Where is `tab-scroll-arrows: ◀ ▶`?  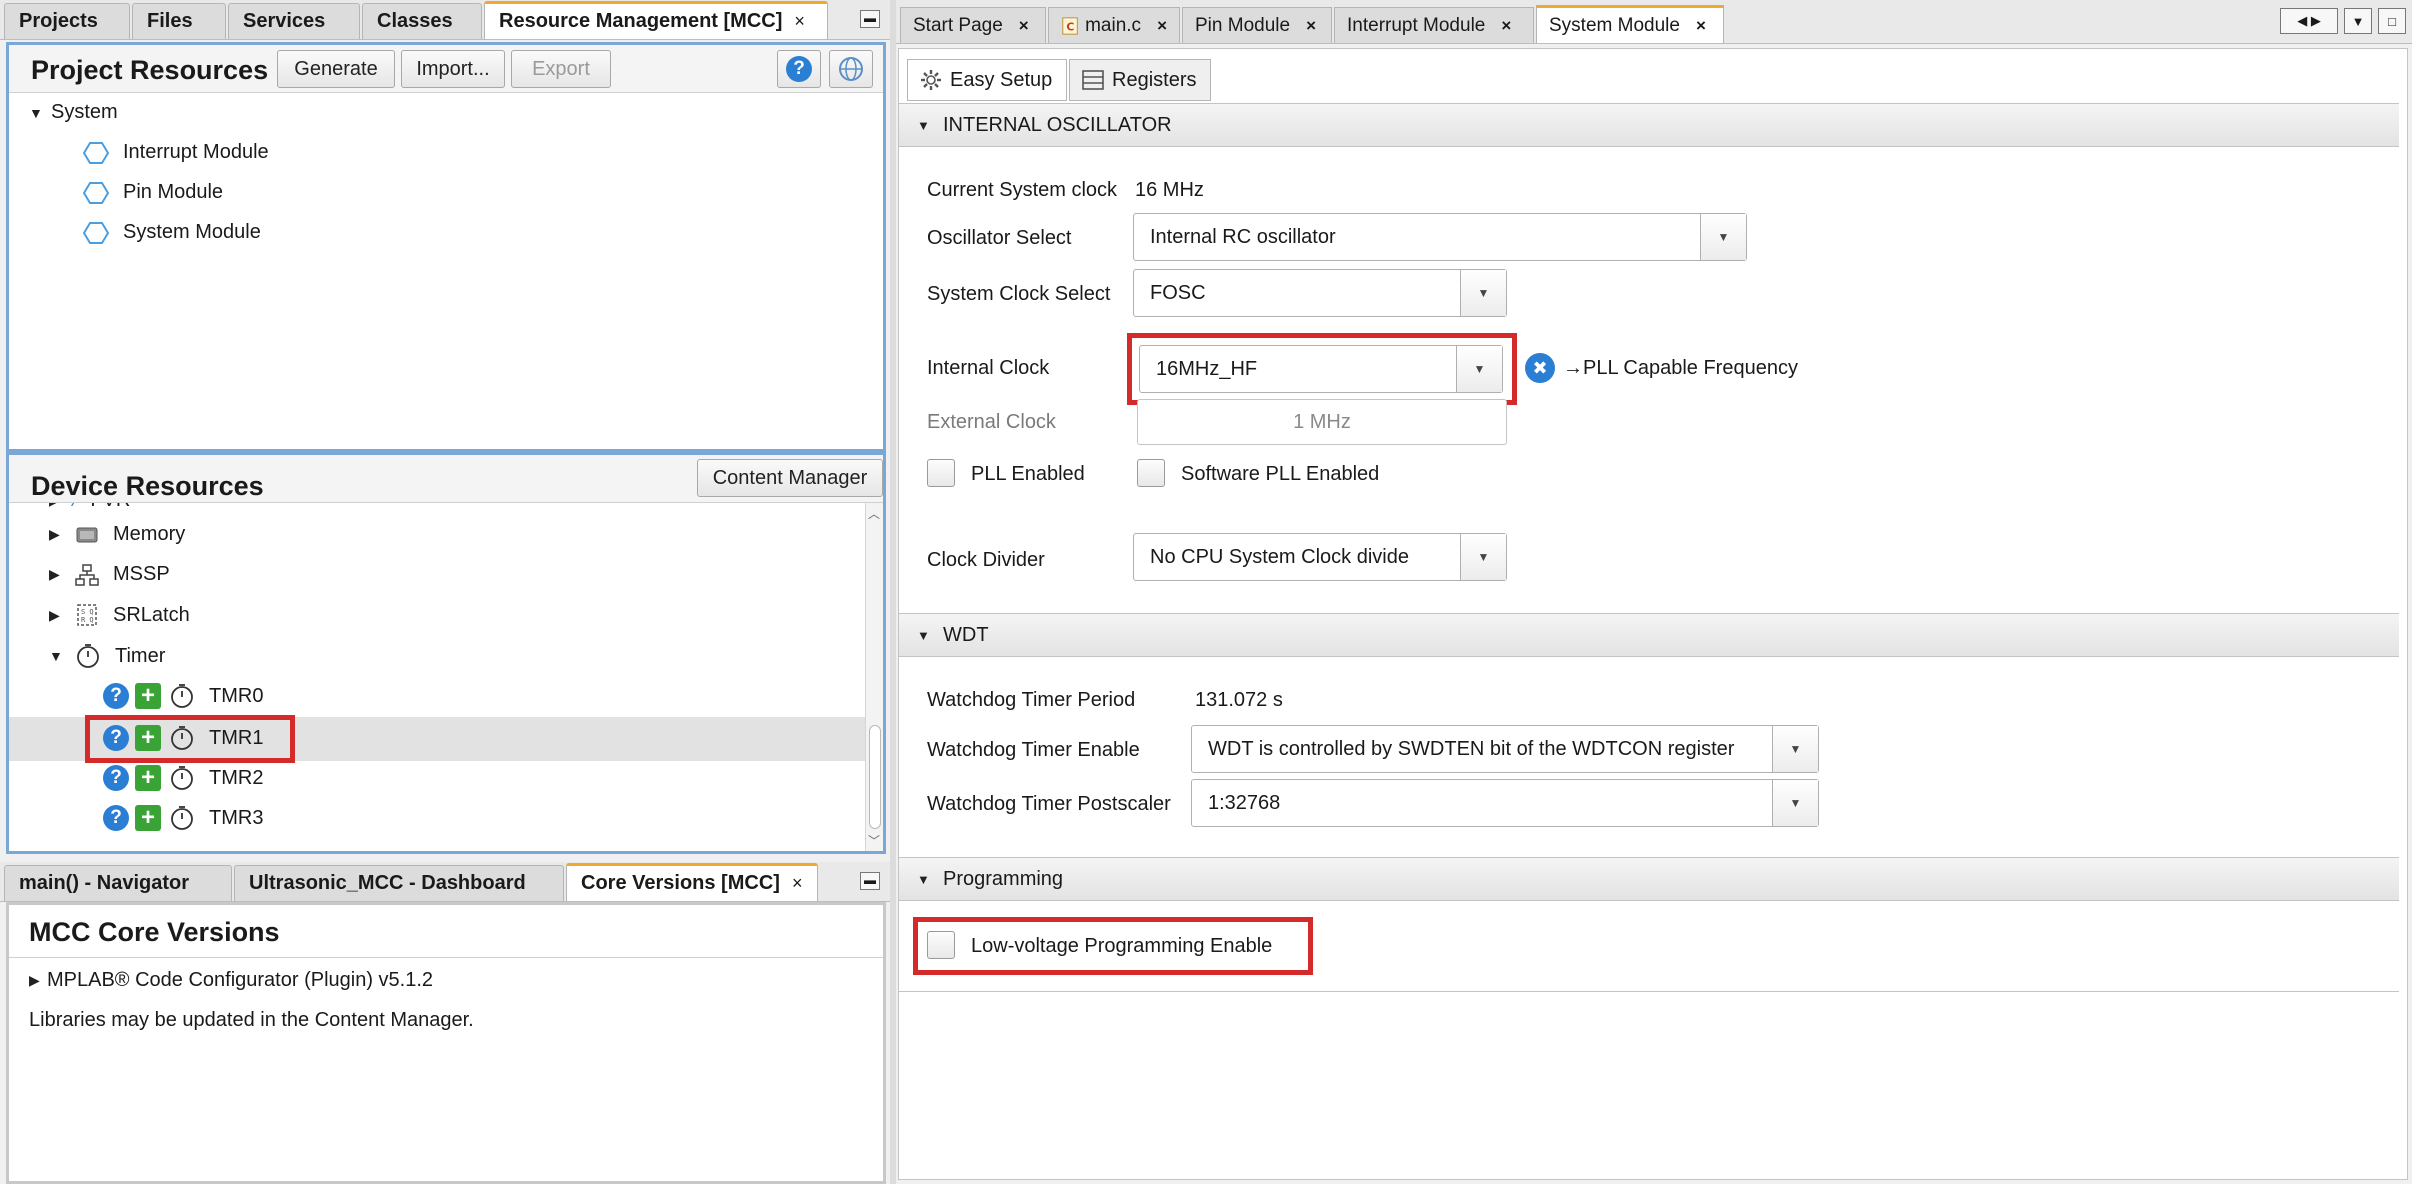 tab-scroll-arrows: ◀ ▶ is located at coordinates (2309, 21).